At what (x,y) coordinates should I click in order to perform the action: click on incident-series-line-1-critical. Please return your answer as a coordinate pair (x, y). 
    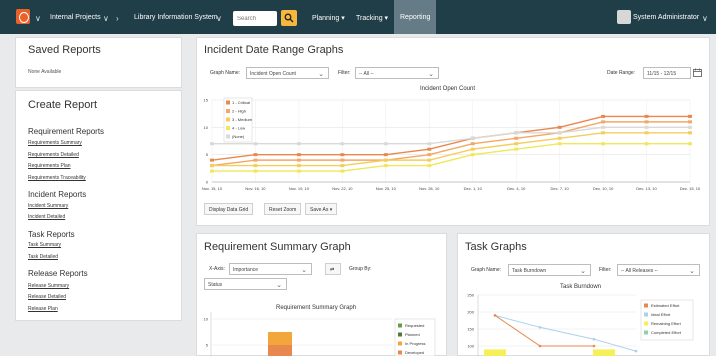
    Looking at the image, I should click on (450, 138).